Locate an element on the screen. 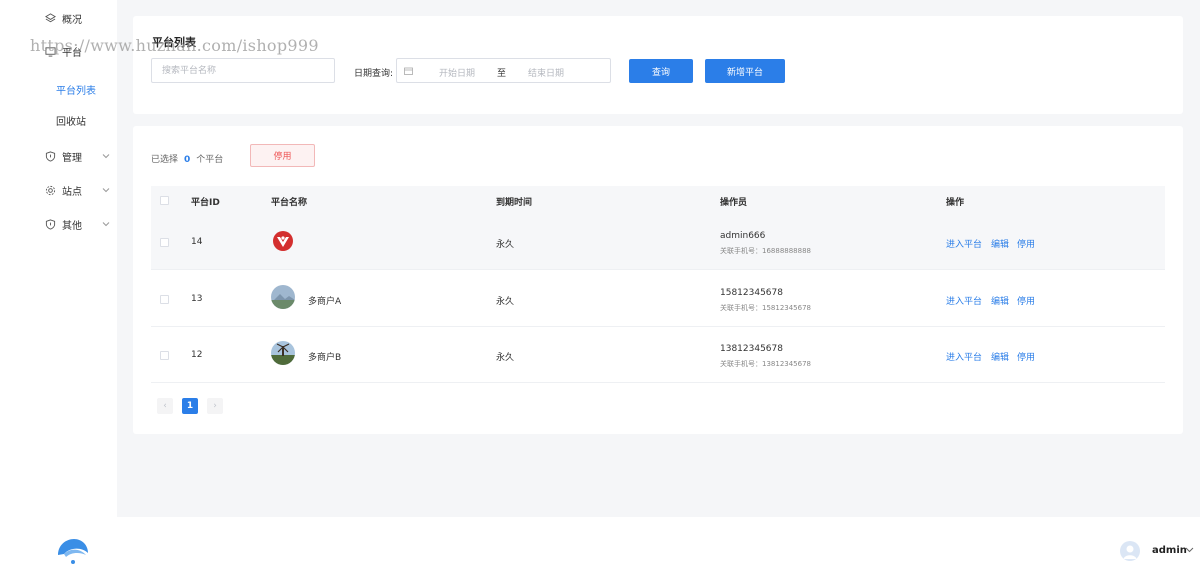  operator-name: 13812345678 is located at coordinates (751, 349).